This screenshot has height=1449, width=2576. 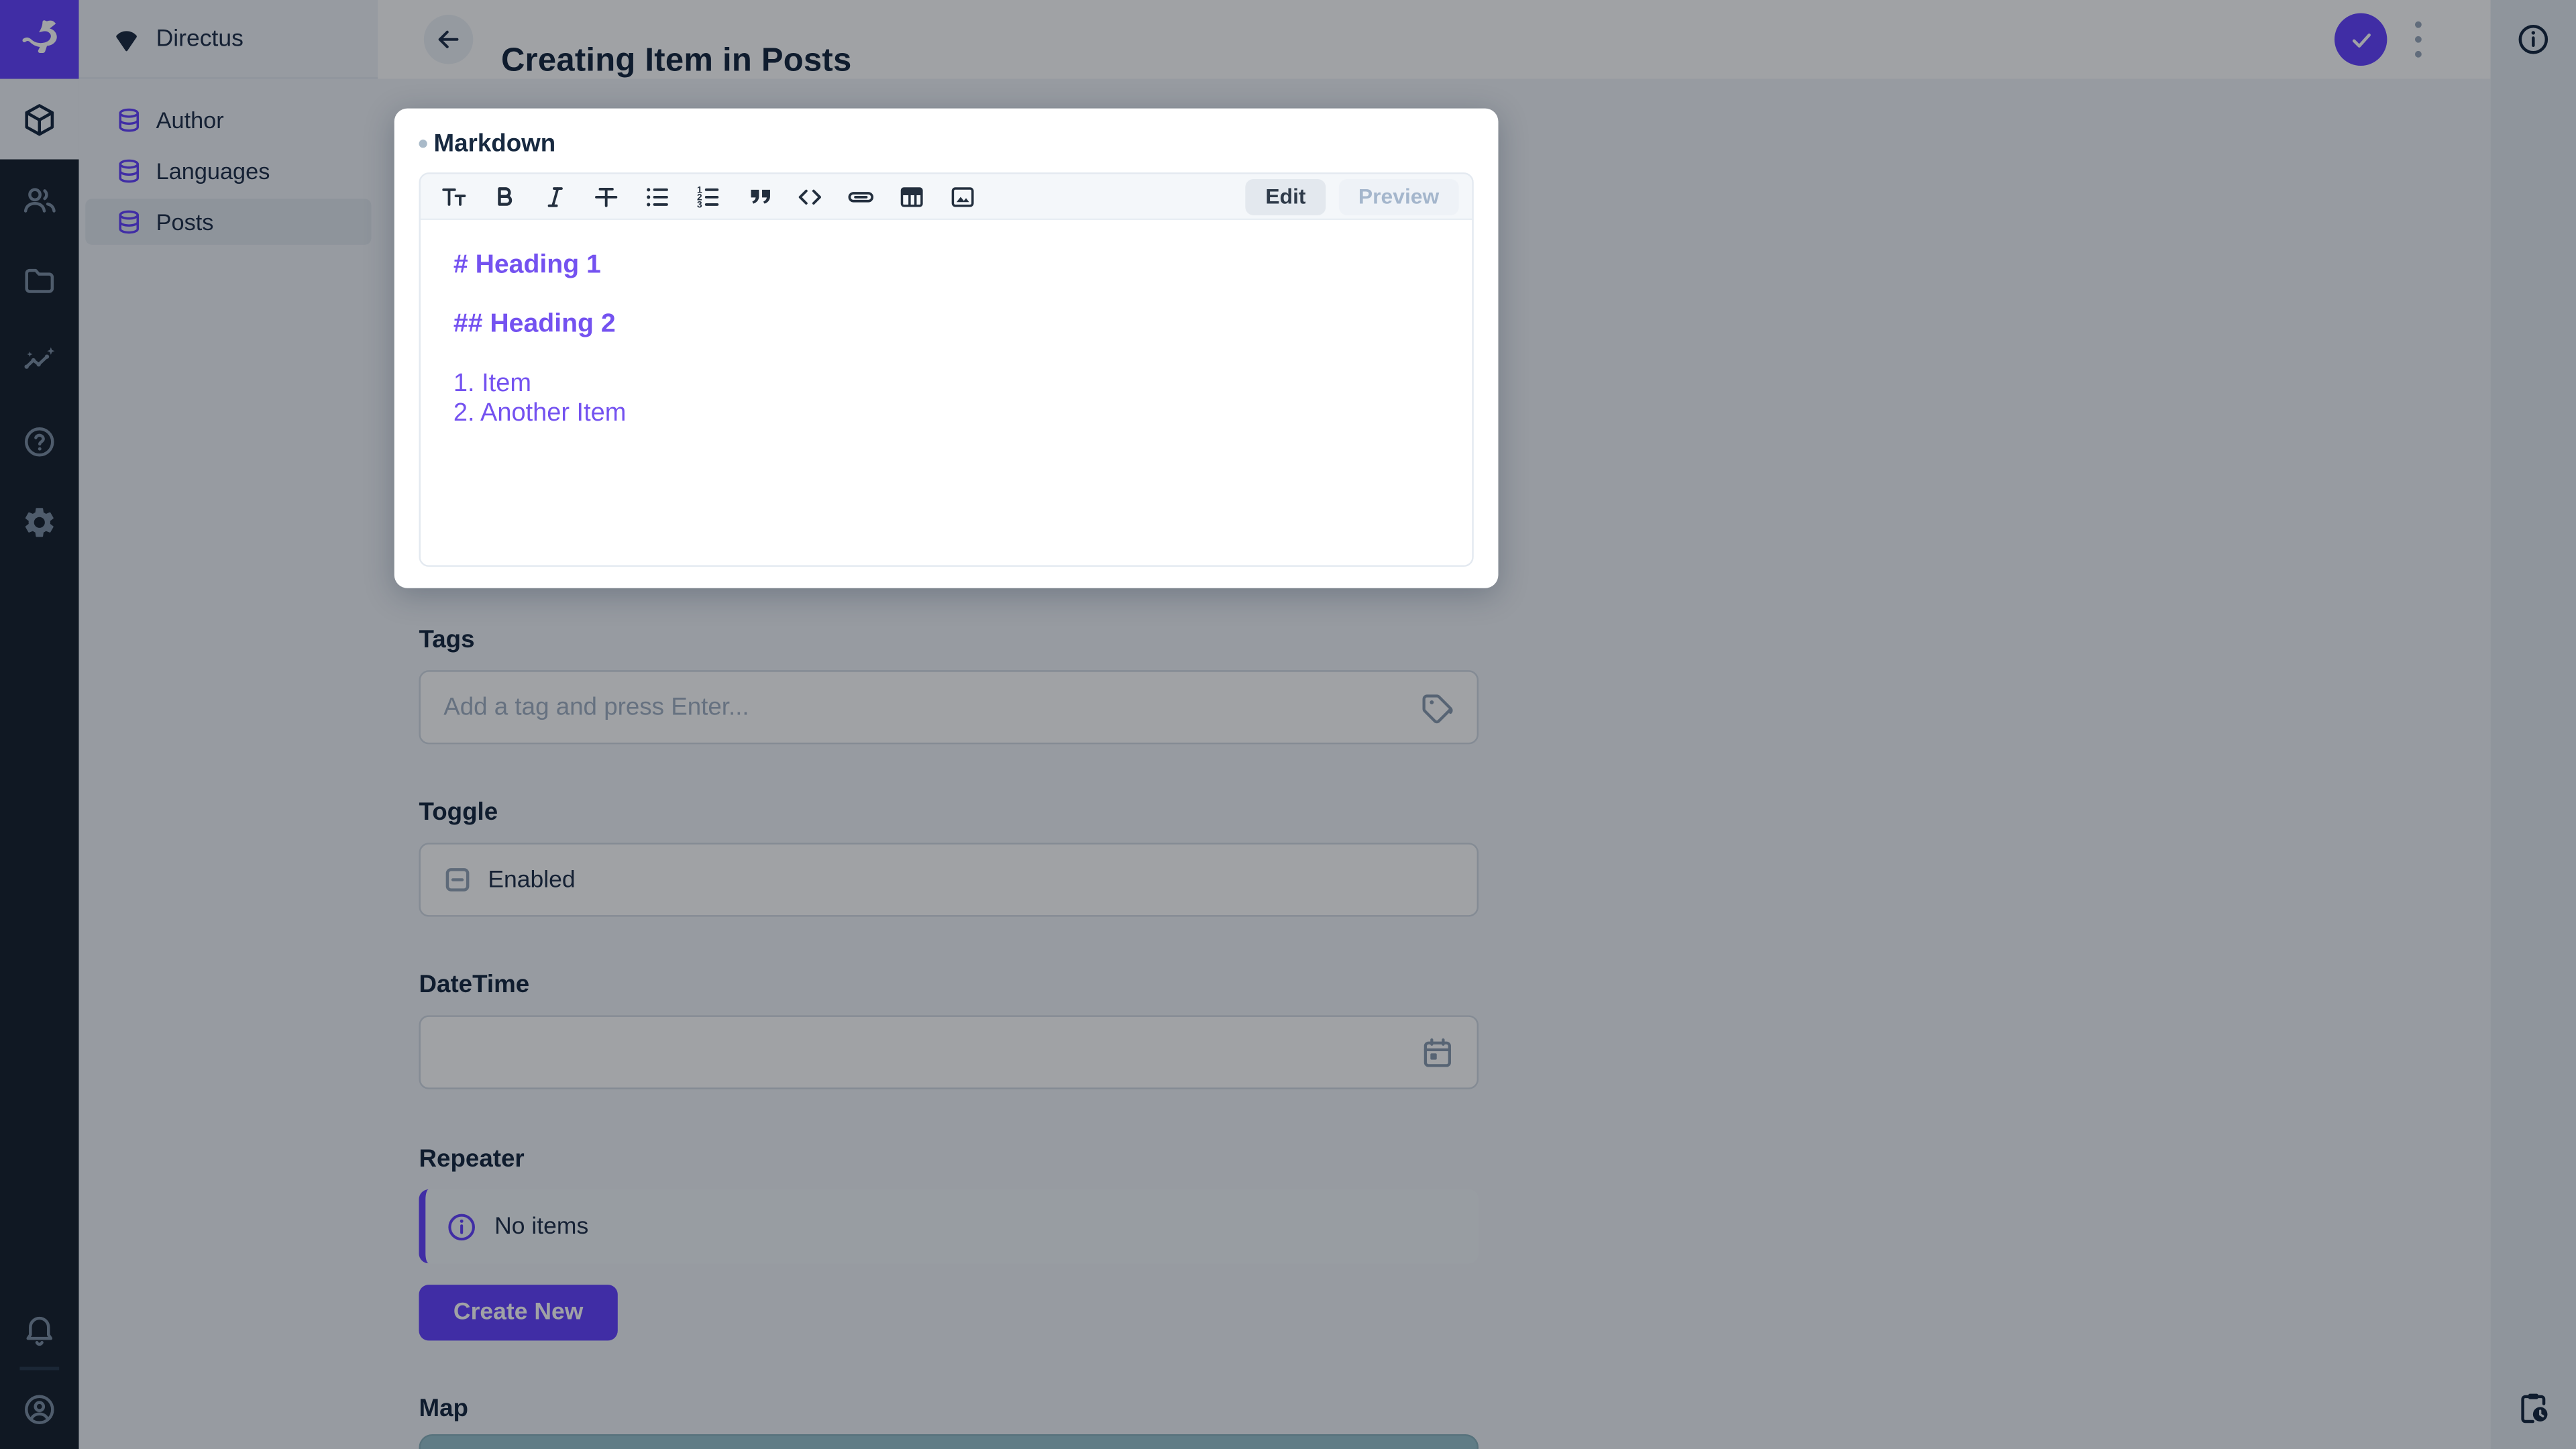 What do you see at coordinates (962, 196) in the screenshot?
I see `image-button` at bounding box center [962, 196].